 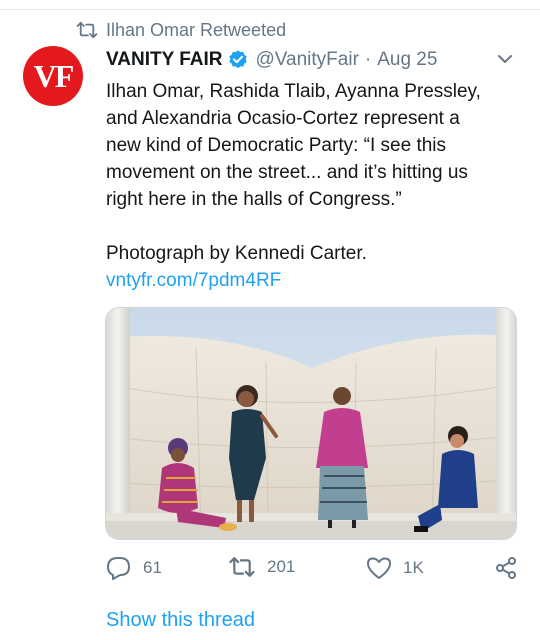 What do you see at coordinates (413, 567) in the screenshot?
I see `like-count: 1K` at bounding box center [413, 567].